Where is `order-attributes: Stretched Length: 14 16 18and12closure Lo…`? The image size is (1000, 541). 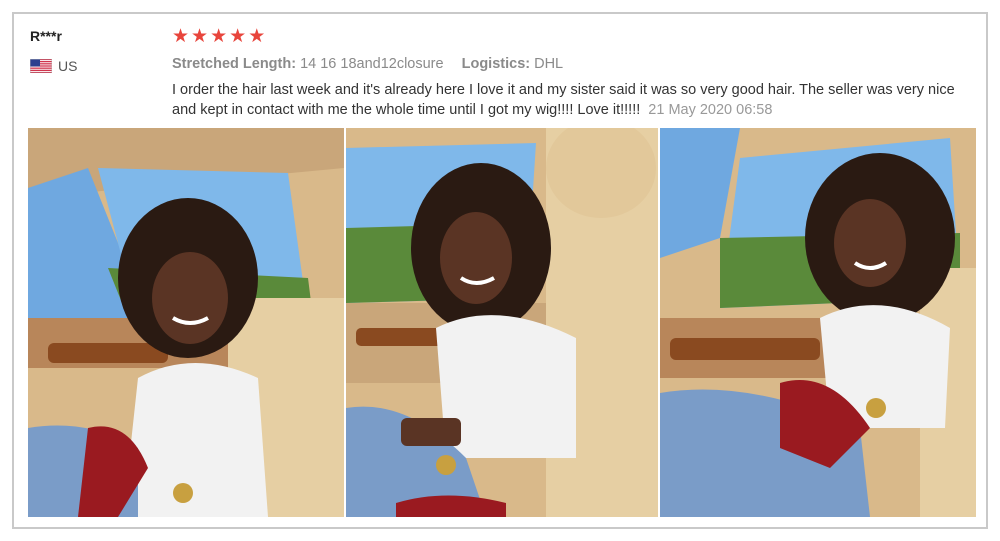 order-attributes: Stretched Length: 14 16 18and12closure Lo… is located at coordinates (572, 64).